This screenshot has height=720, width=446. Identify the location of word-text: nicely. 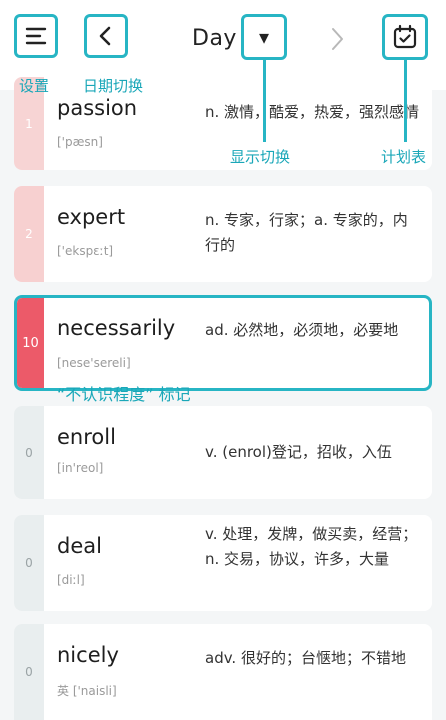
(88, 655).